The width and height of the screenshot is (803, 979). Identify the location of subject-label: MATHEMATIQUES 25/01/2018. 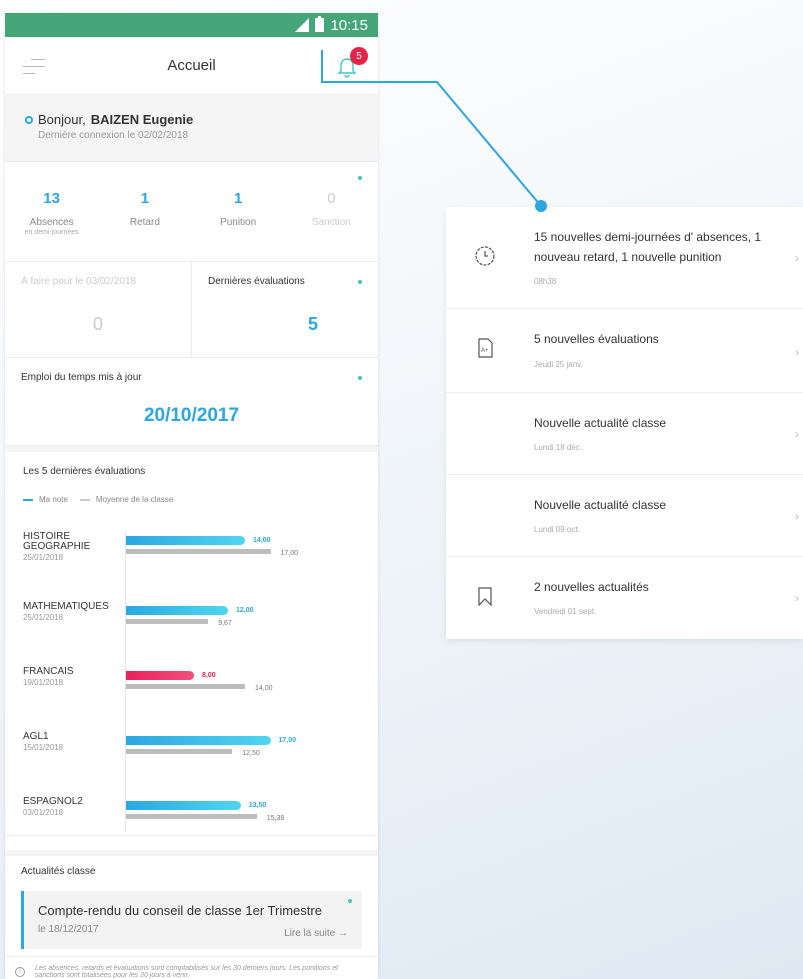
(72, 612).